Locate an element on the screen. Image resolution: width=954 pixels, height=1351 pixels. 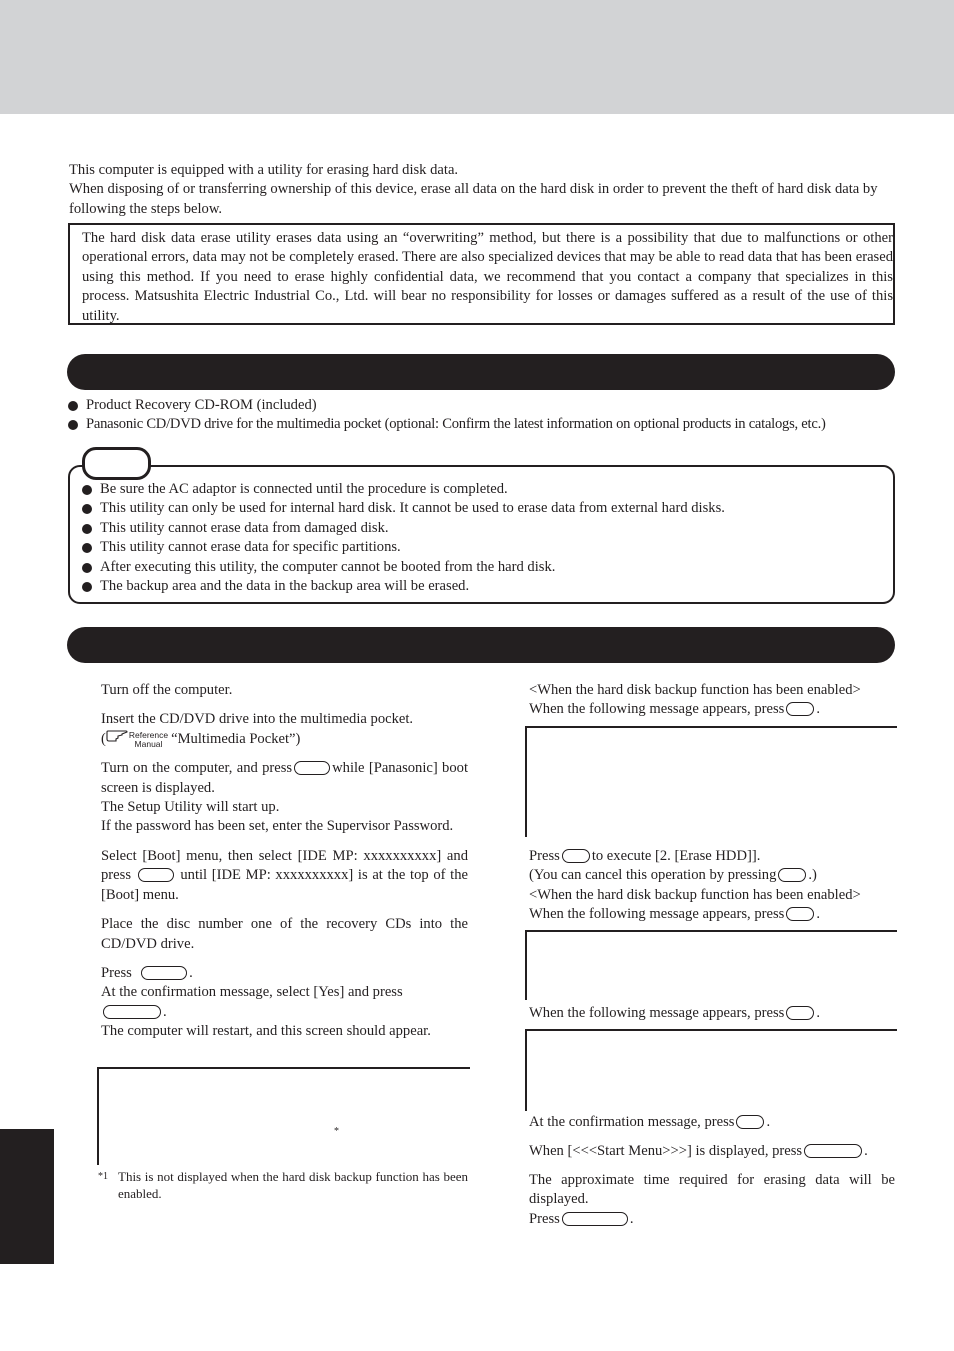
key-0-icon is located at coordinates (792, 875).